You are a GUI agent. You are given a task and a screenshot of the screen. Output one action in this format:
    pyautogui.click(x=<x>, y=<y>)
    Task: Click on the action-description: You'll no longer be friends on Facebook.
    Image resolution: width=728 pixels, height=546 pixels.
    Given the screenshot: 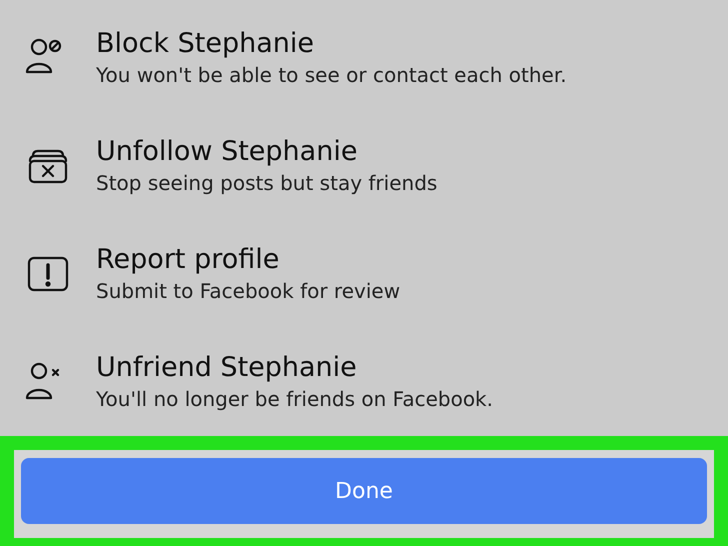 What is the action you would take?
    pyautogui.click(x=294, y=399)
    